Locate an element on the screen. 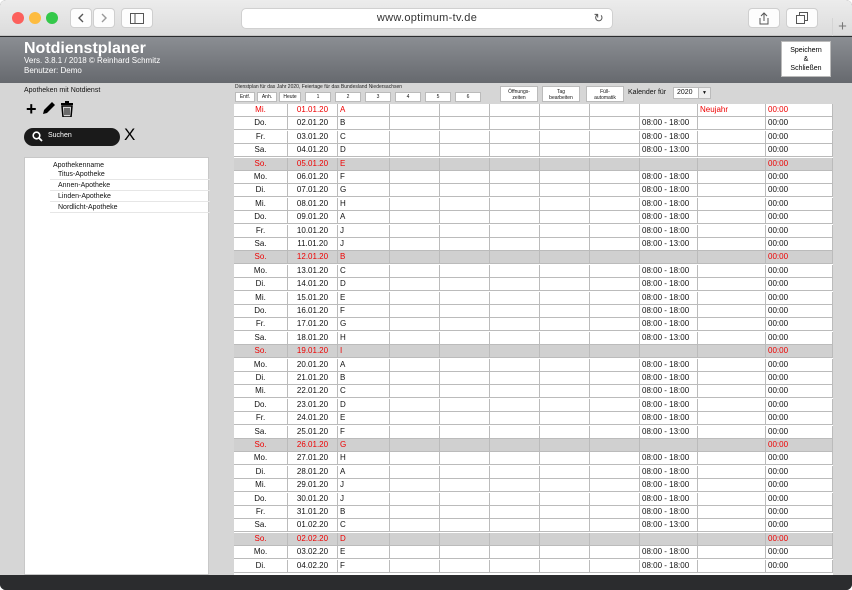  sidebar-button is located at coordinates (137, 18).